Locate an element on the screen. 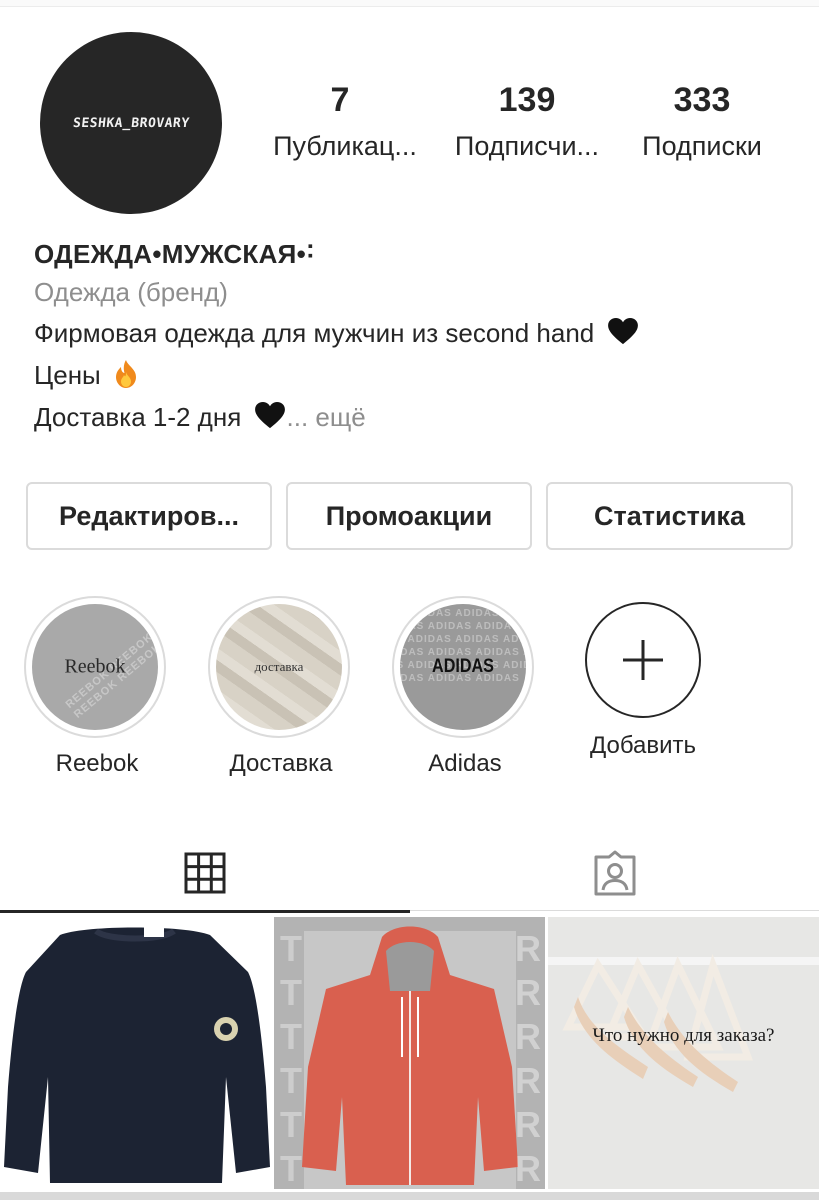 Image resolution: width=819 pixels, height=1200 pixels. status-strip is located at coordinates (409, 3).